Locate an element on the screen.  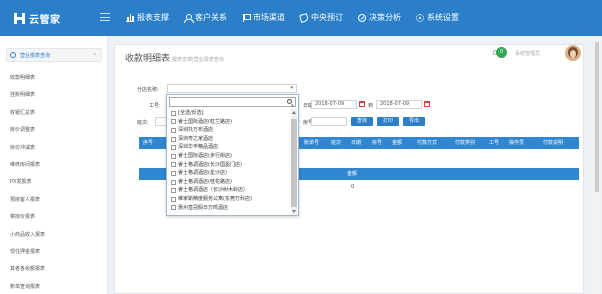
search-button: 查找 is located at coordinates (362, 121).